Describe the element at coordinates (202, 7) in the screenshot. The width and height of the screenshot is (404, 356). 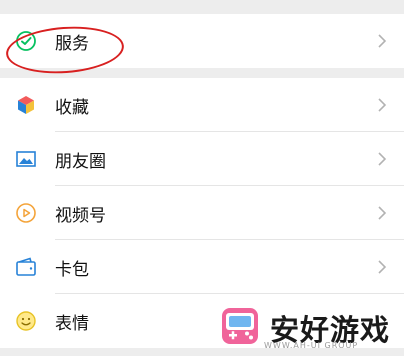
I see `top-gap` at that location.